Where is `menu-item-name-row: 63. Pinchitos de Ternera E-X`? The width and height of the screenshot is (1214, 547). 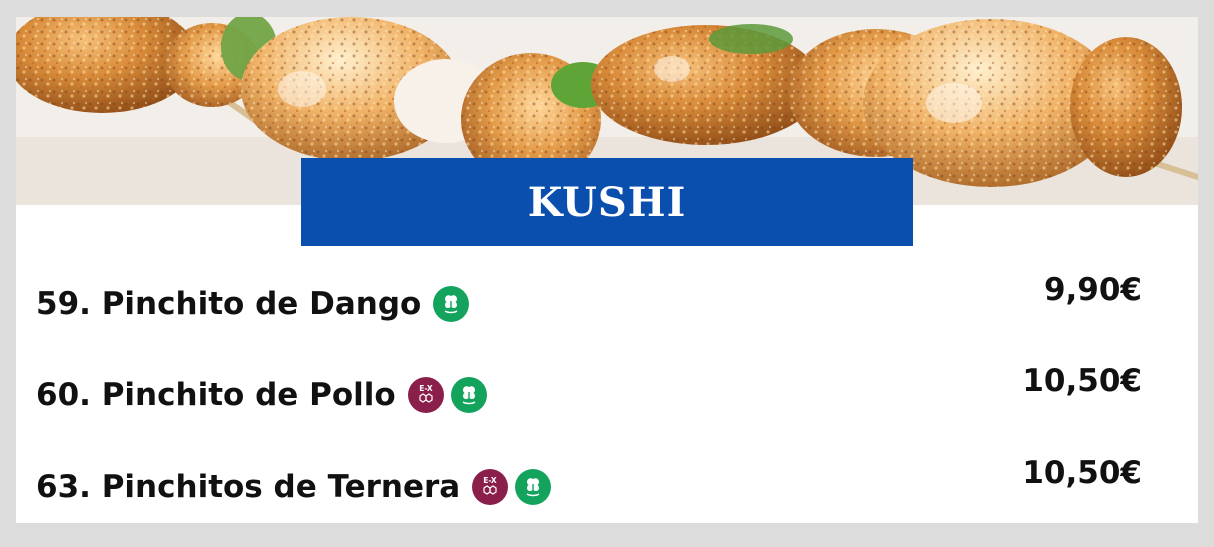
menu-item-name-row: 63. Pinchitos de Ternera E-X is located at coordinates (294, 487).